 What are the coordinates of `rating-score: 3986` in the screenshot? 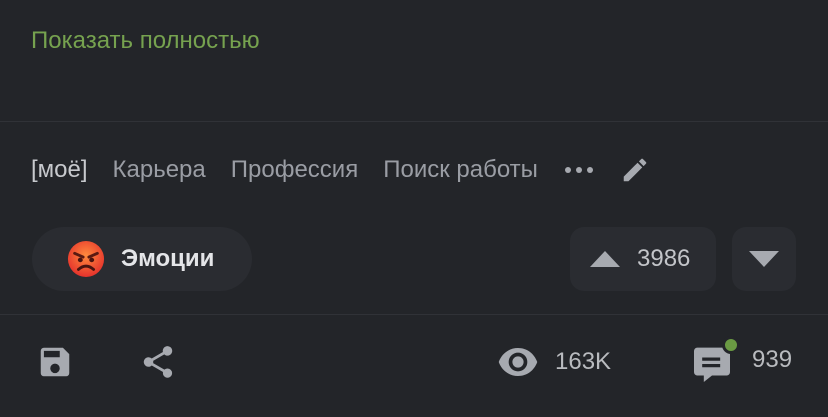 It's located at (664, 258).